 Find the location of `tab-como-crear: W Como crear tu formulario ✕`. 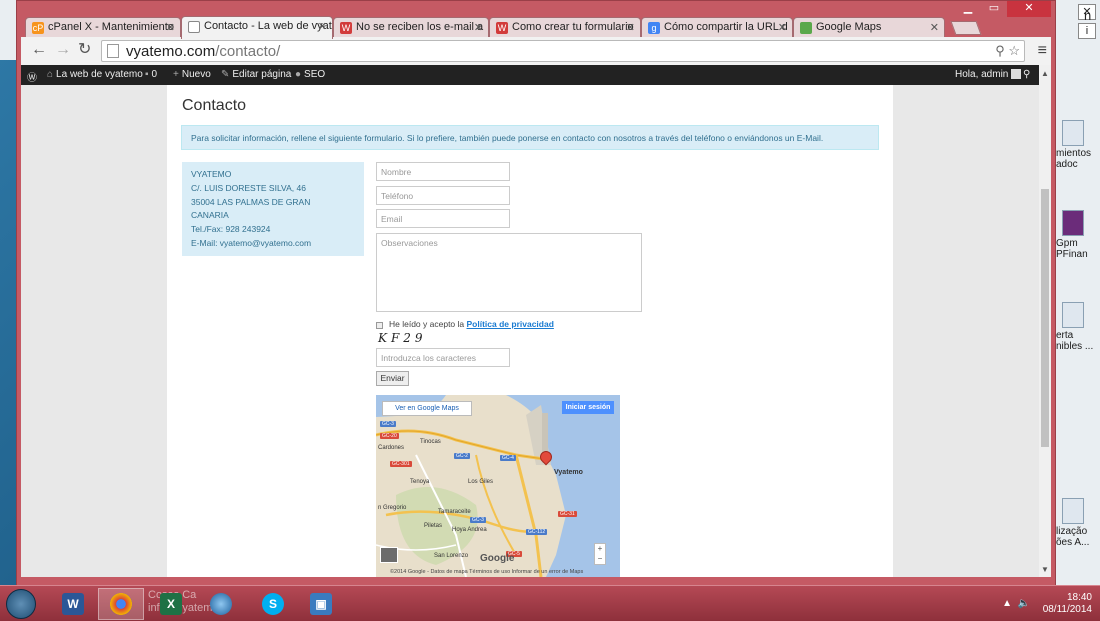

tab-como-crear: W Como crear tu formulario ✕ is located at coordinates (565, 28).